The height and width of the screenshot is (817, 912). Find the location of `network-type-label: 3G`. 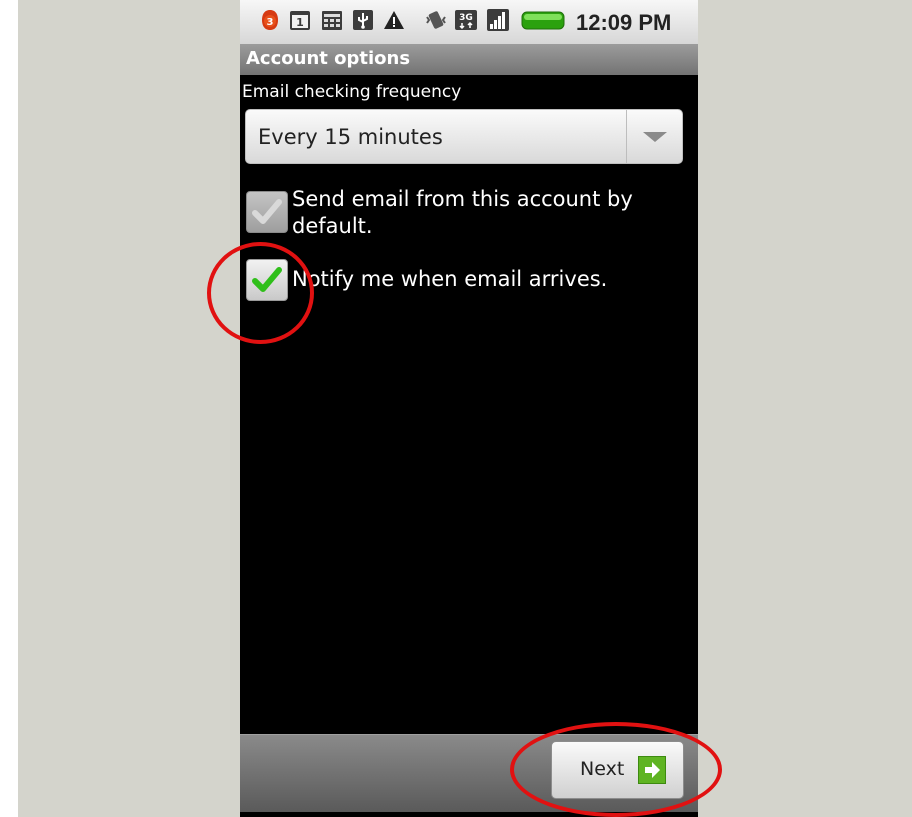

network-type-label: 3G is located at coordinates (466, 18).